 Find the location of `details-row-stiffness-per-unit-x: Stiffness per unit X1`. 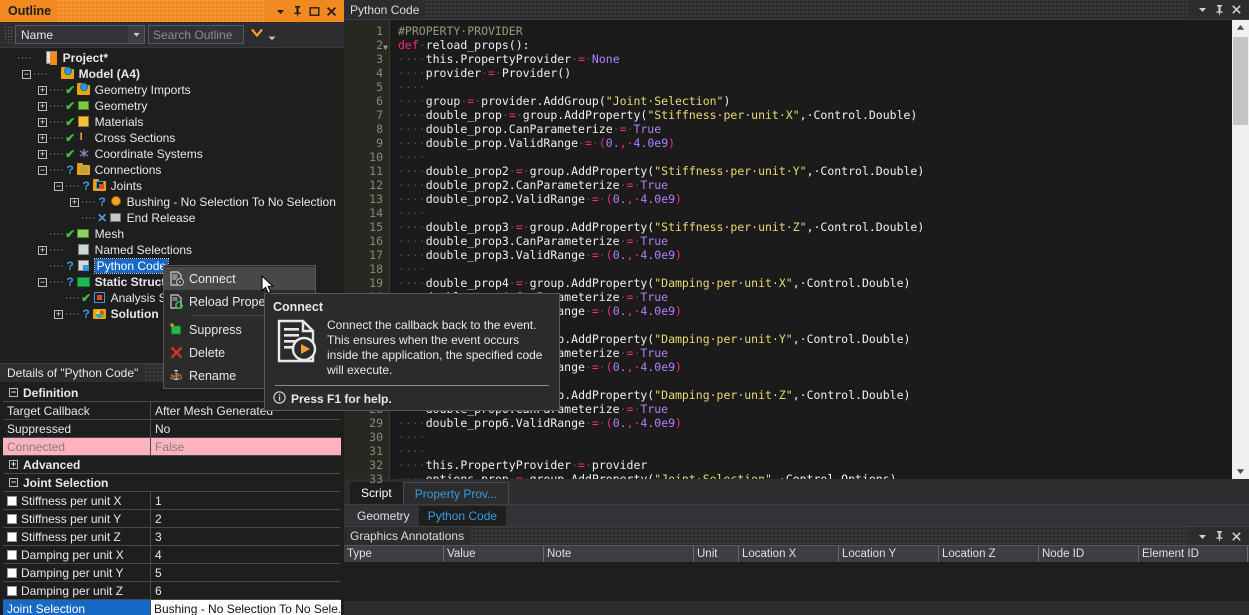

details-row-stiffness-per-unit-x: Stiffness per unit X1 is located at coordinates (172, 501).